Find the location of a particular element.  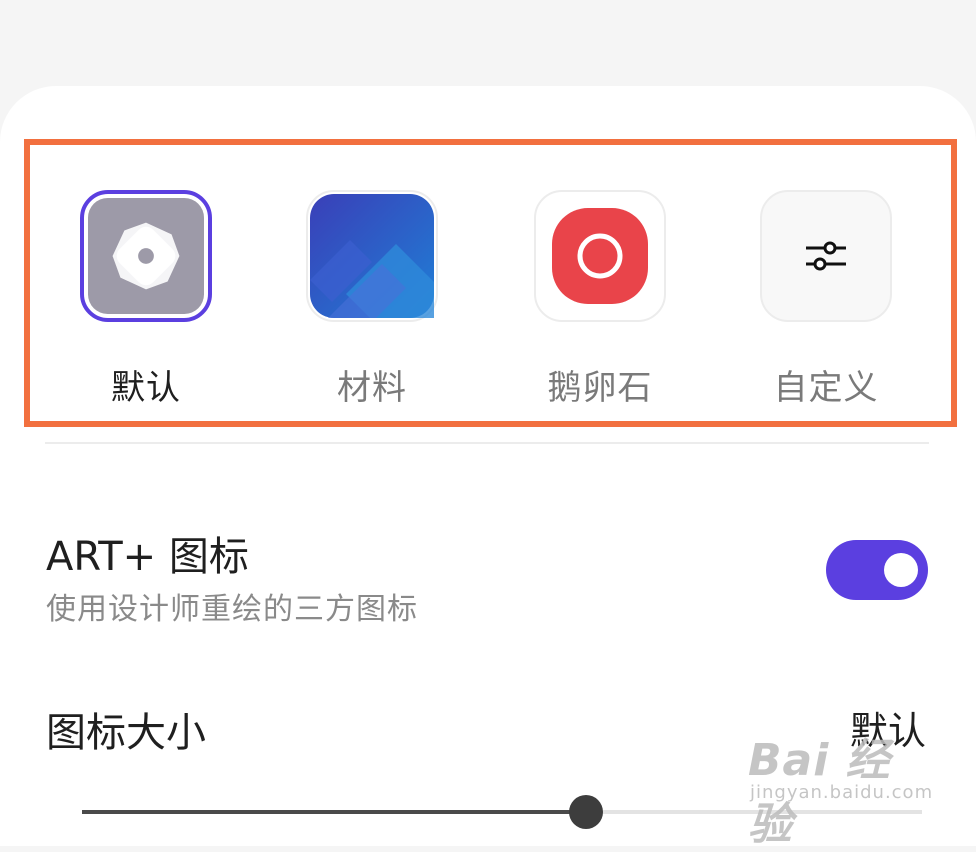

watermark: Bai 经验 jingyan.baidu.com is located at coordinates (840, 784).